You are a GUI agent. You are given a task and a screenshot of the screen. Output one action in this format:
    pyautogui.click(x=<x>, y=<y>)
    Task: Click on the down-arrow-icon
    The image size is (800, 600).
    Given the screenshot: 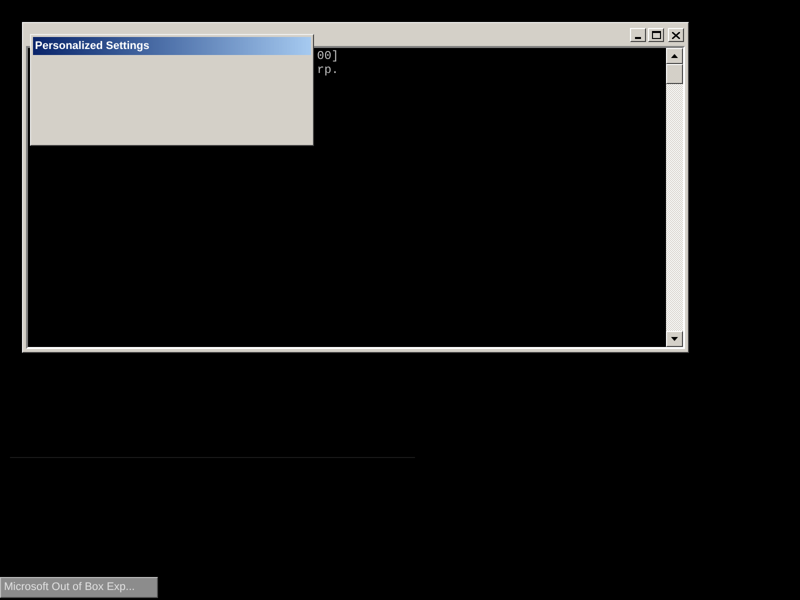 What is the action you would take?
    pyautogui.click(x=674, y=339)
    